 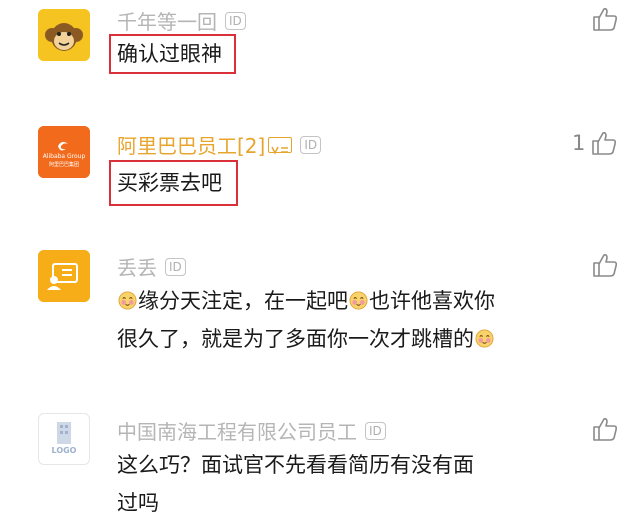 I want to click on avatar-brand-subtext: 阿里巴巴集团, so click(x=63, y=165).